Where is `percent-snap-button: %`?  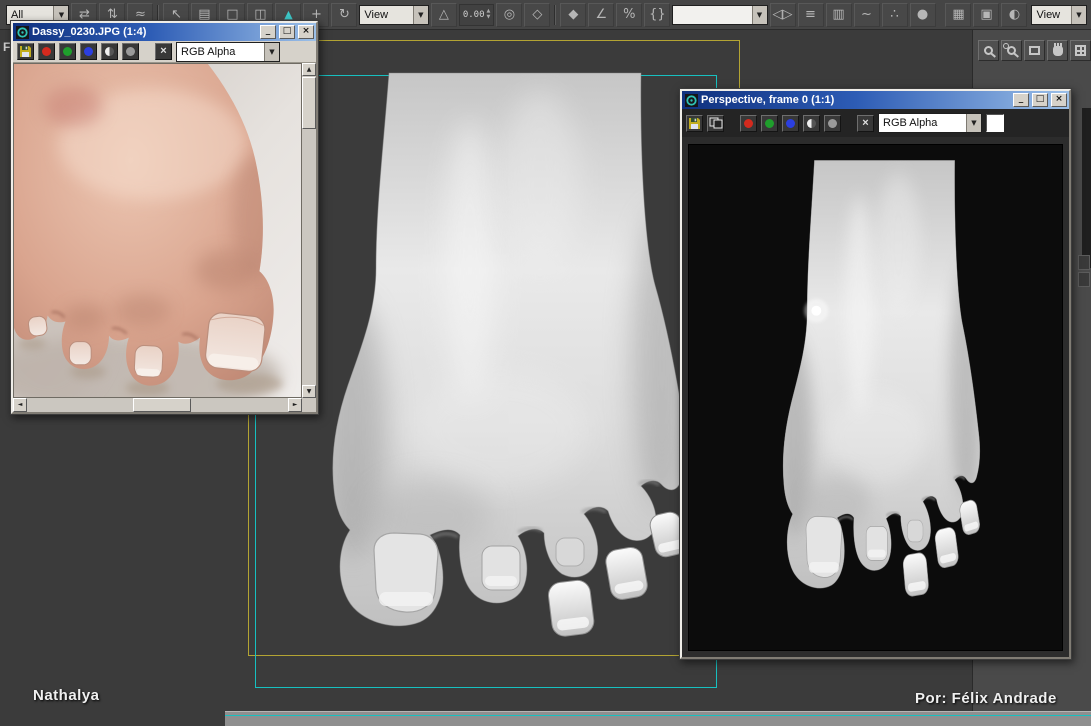
percent-snap-button: % is located at coordinates (629, 14).